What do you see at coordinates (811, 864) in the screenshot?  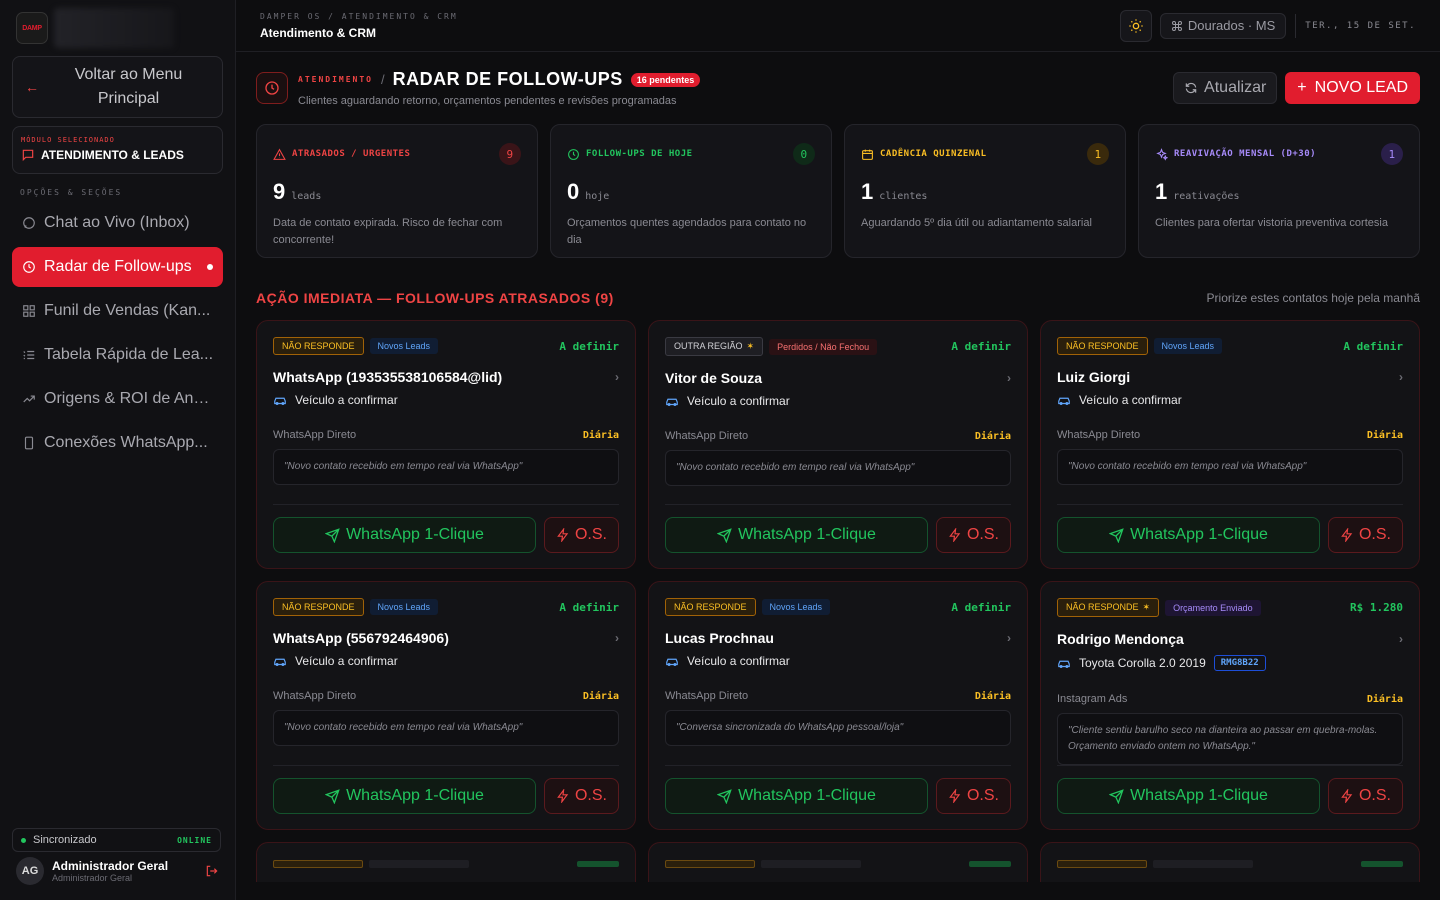 I see `stage-tag` at bounding box center [811, 864].